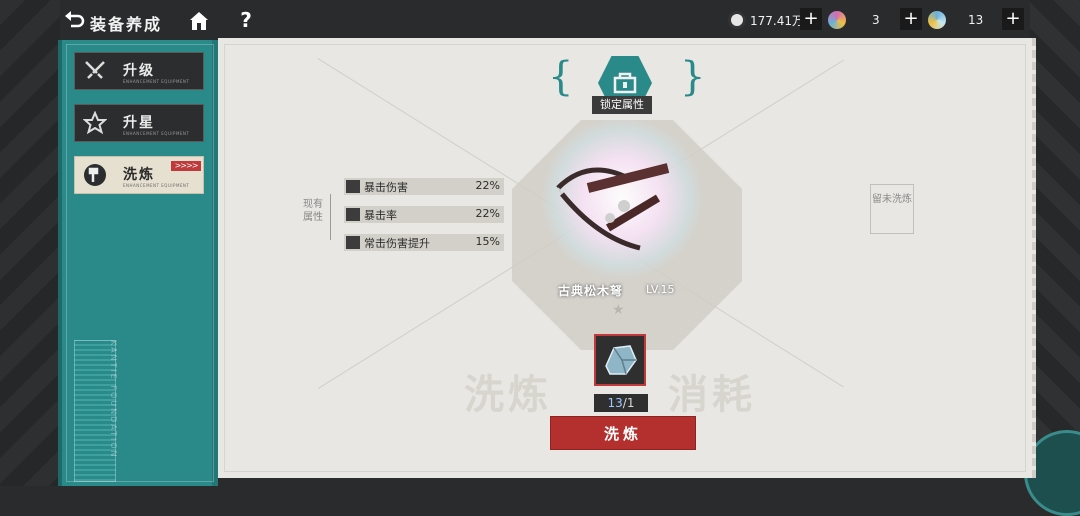 The height and width of the screenshot is (516, 1080). I want to click on tab-refine: 洗炼 ENHANCEMENT EQUIPMENT >>>>, so click(139, 175).